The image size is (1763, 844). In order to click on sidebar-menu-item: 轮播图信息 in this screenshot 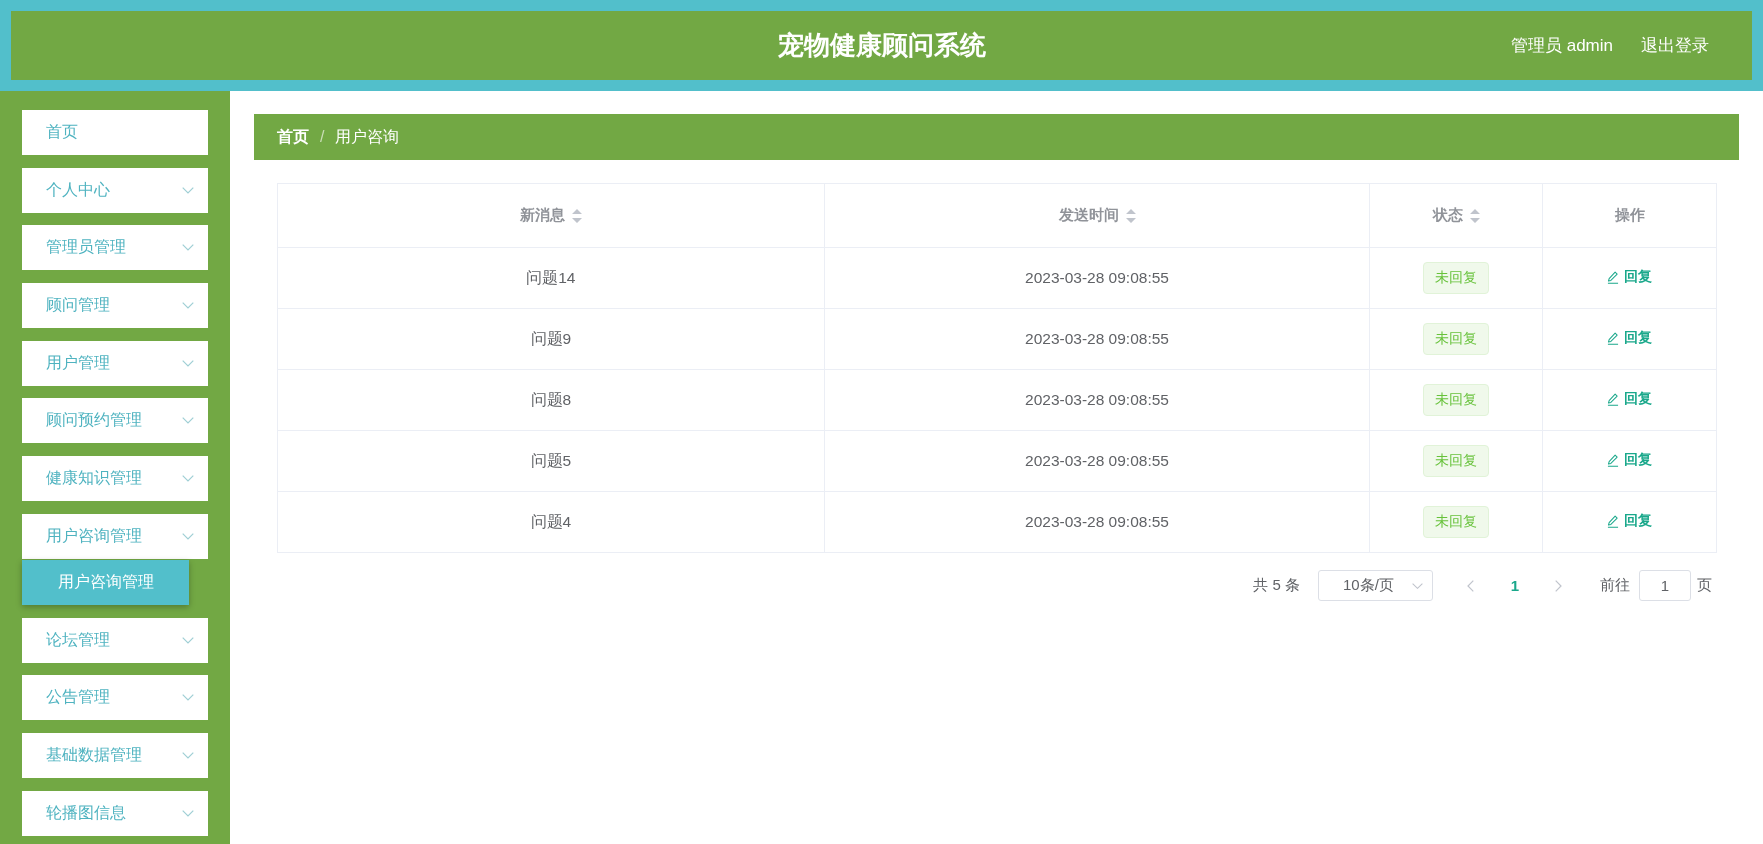, I will do `click(115, 813)`.